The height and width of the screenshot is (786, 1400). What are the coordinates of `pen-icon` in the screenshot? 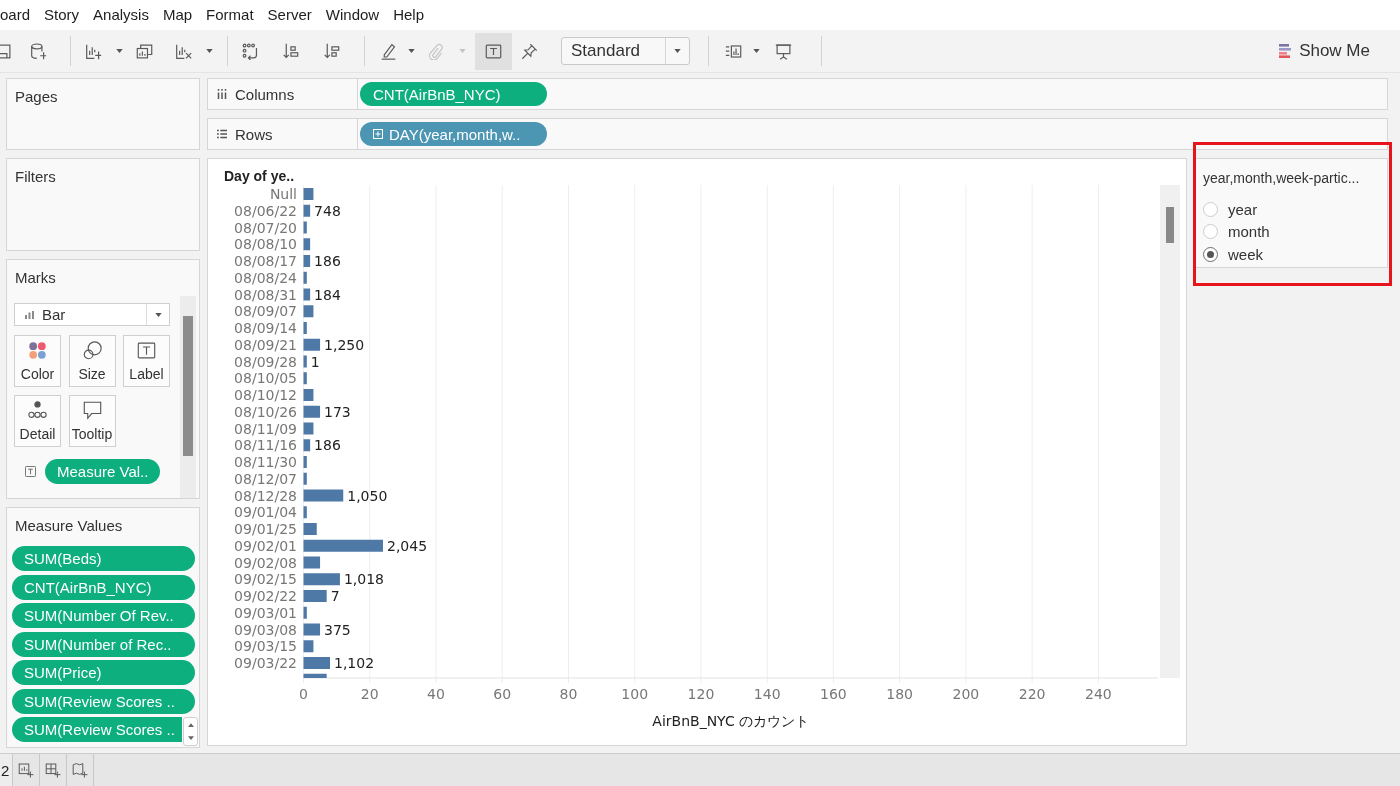 It's located at (388, 51).